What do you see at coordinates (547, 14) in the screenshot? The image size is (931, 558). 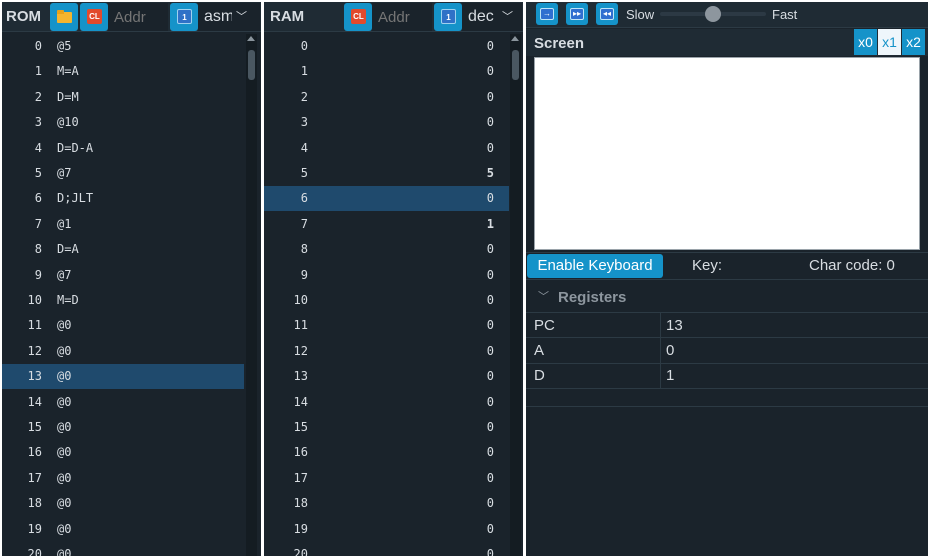 I see `step-button: →` at bounding box center [547, 14].